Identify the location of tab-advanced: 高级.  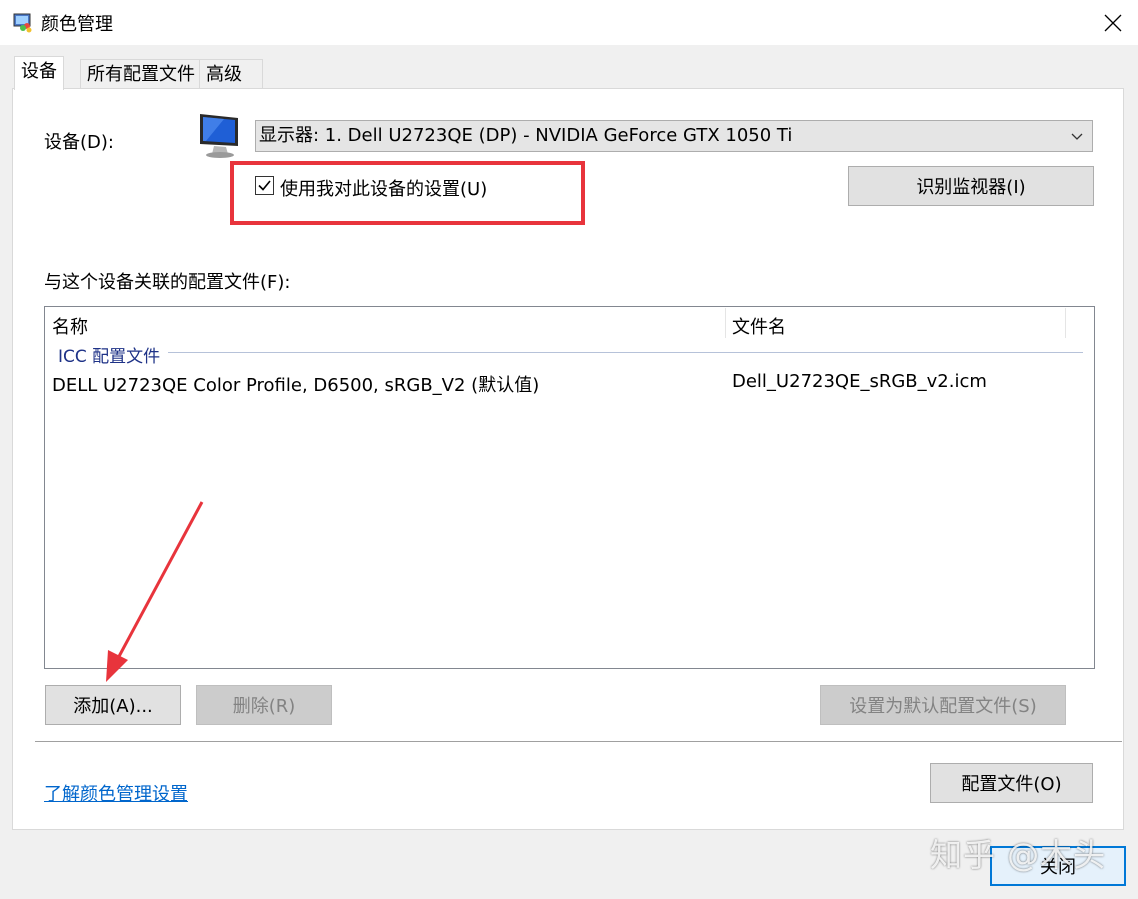
(231, 74).